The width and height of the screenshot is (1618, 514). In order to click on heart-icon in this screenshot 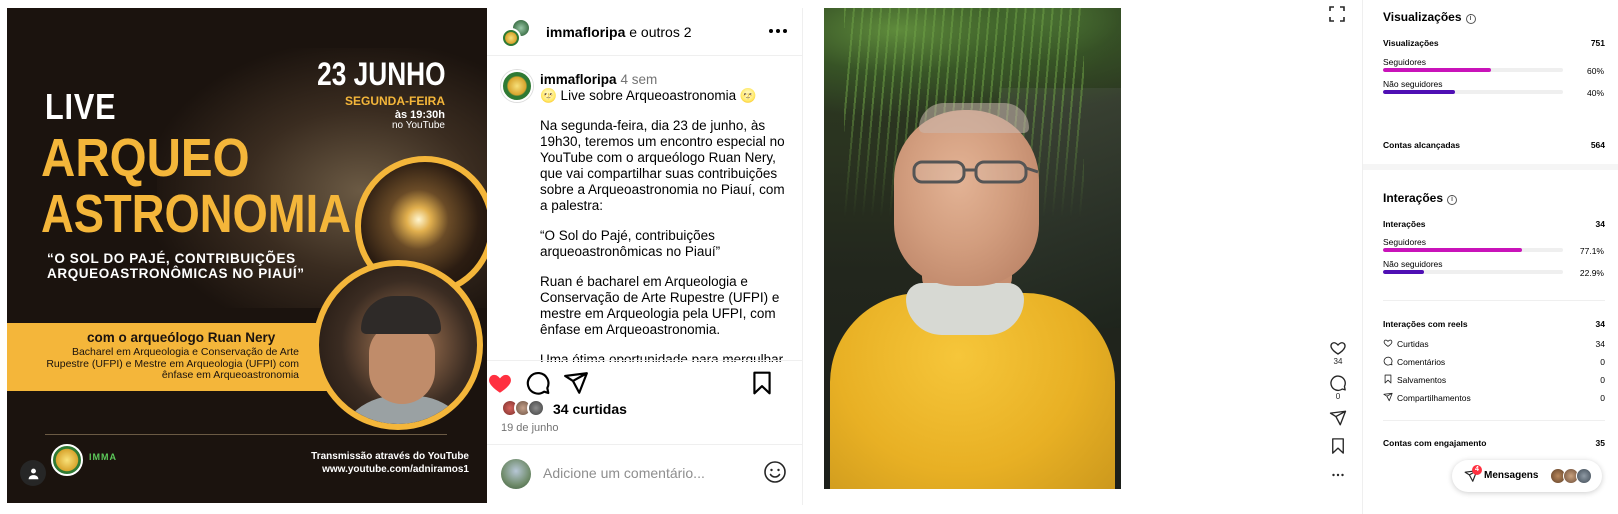, I will do `click(1338, 348)`.